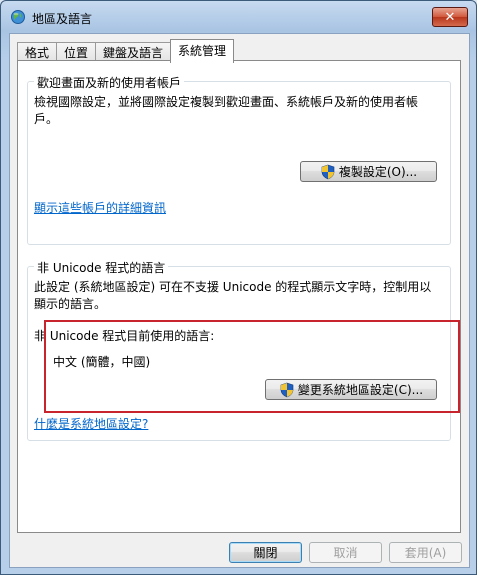 The image size is (477, 575). I want to click on uac-shield-icon, so click(328, 171).